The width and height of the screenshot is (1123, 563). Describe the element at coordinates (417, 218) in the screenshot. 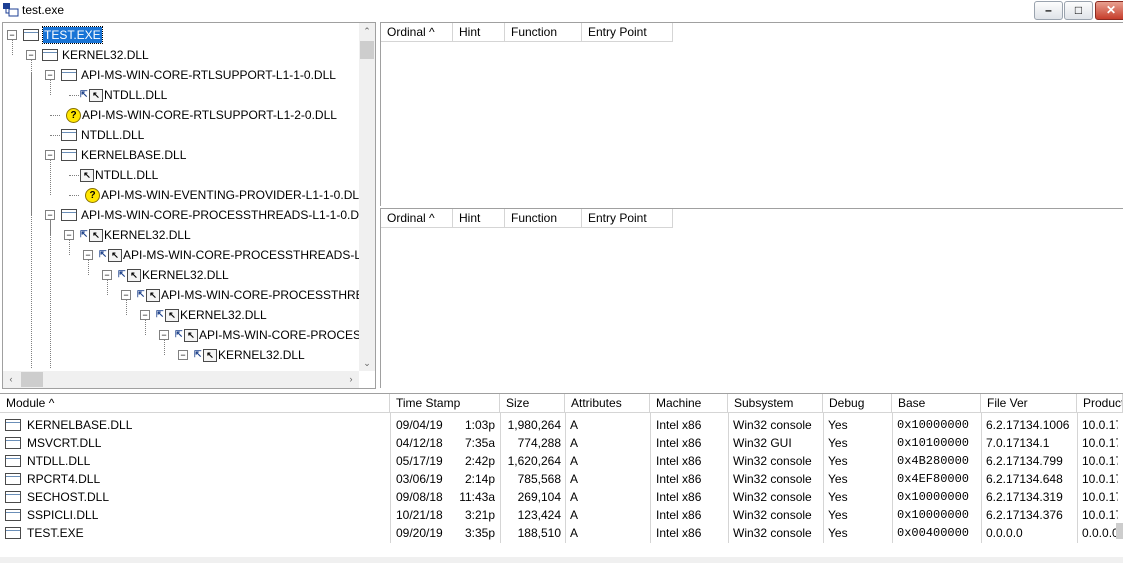

I see `exports-header-ordinal: Ordinal ^` at that location.